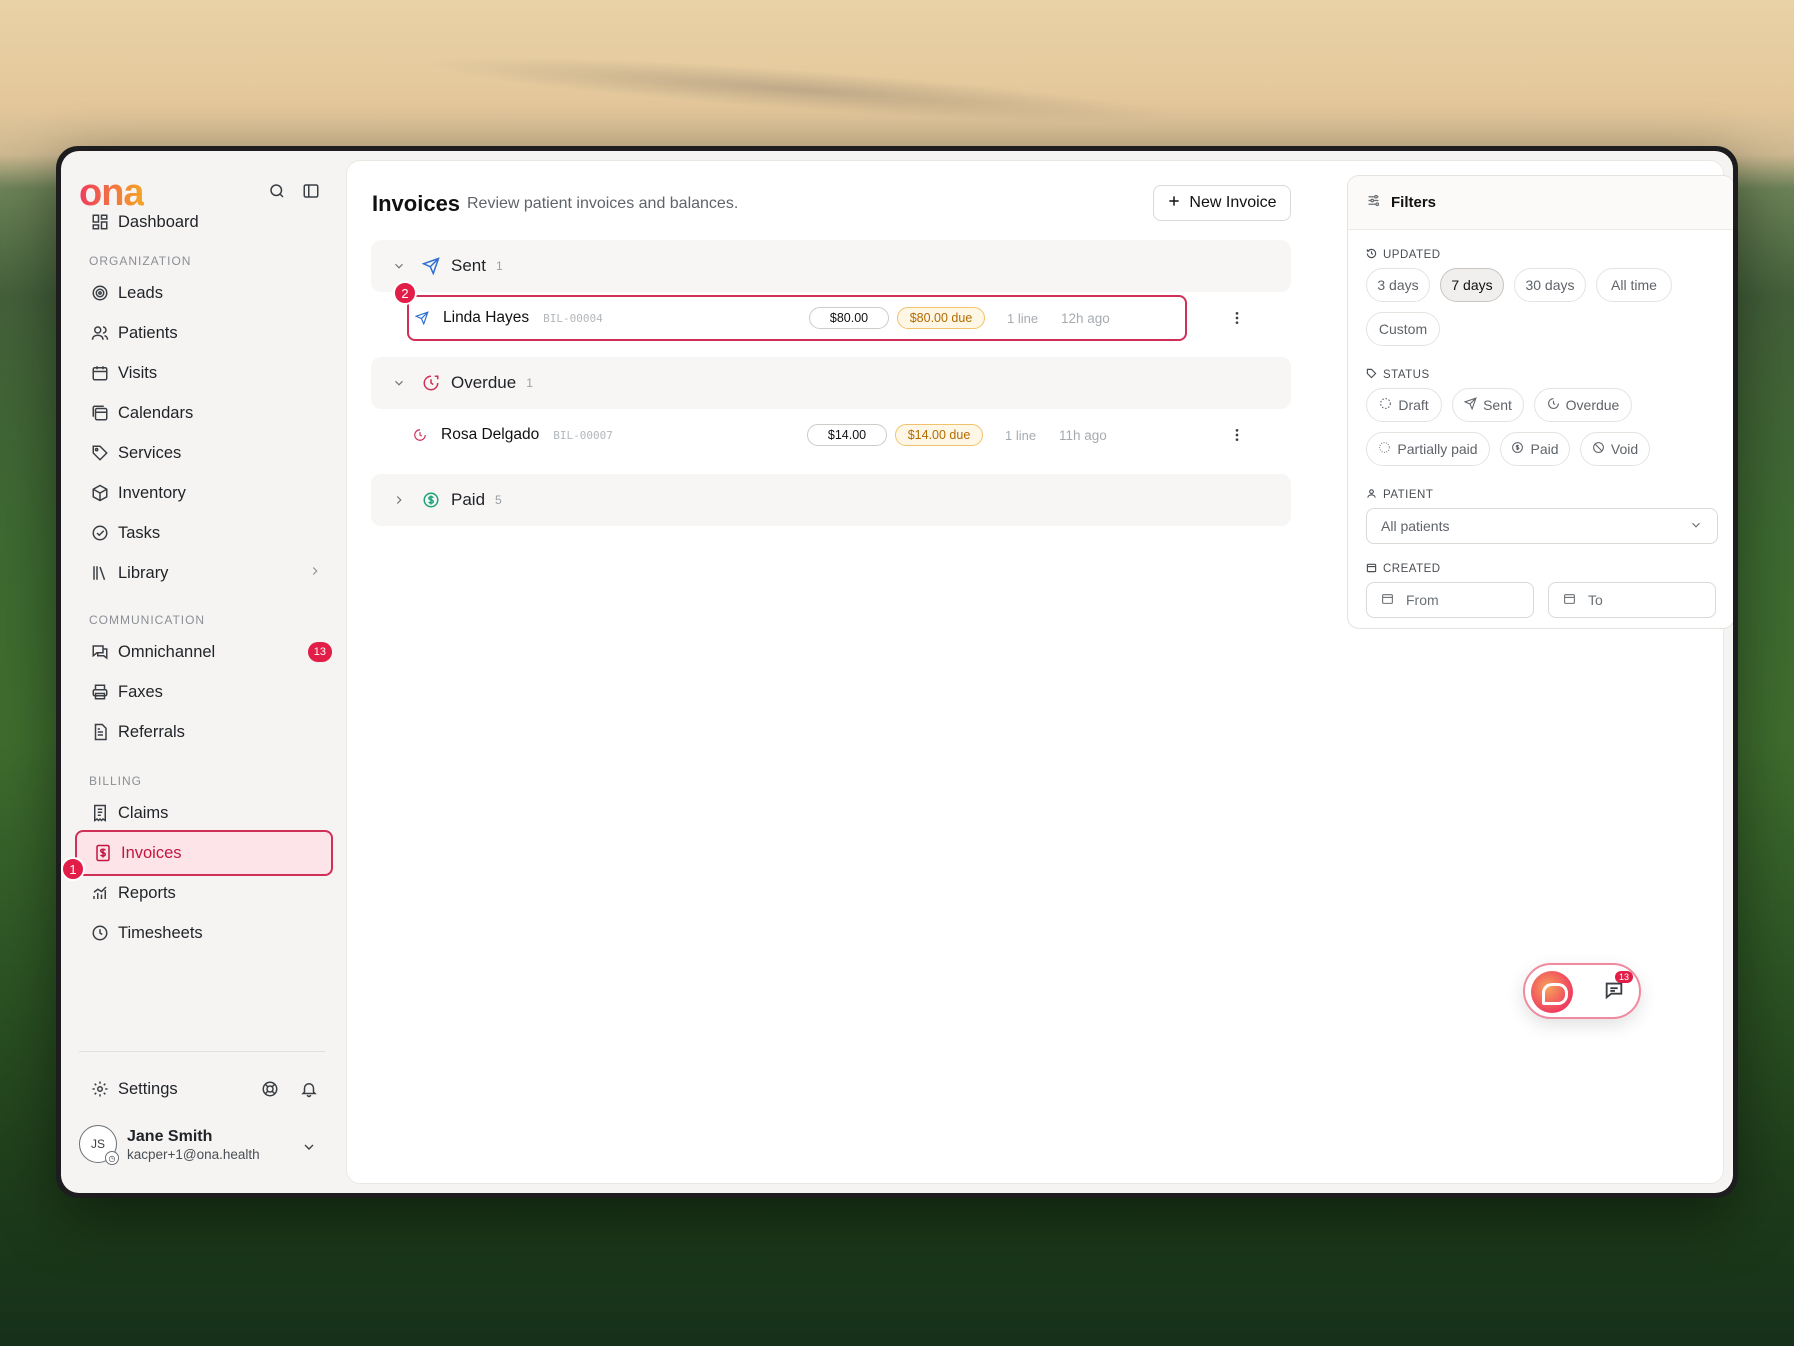  Describe the element at coordinates (147, 892) in the screenshot. I see `sidebar-item-label: Reports` at that location.